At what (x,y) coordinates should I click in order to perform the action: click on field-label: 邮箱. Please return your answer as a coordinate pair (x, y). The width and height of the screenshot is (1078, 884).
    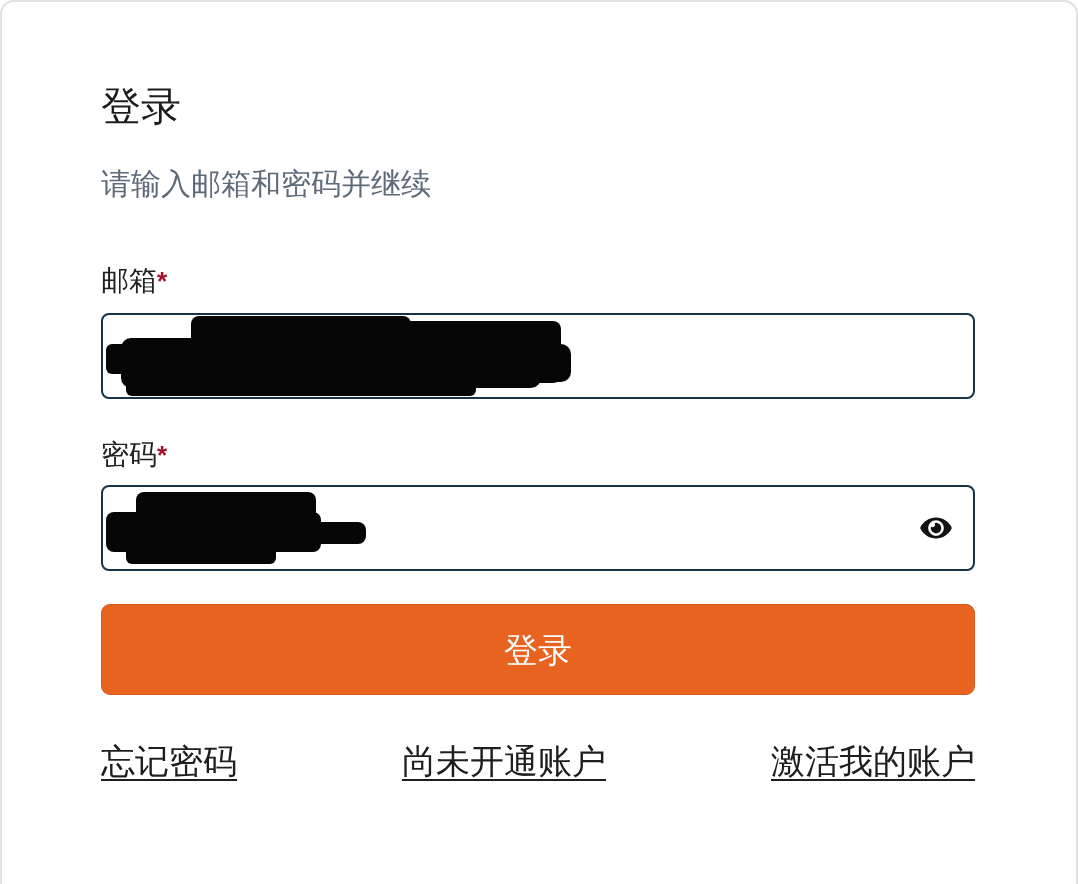
    Looking at the image, I should click on (129, 281).